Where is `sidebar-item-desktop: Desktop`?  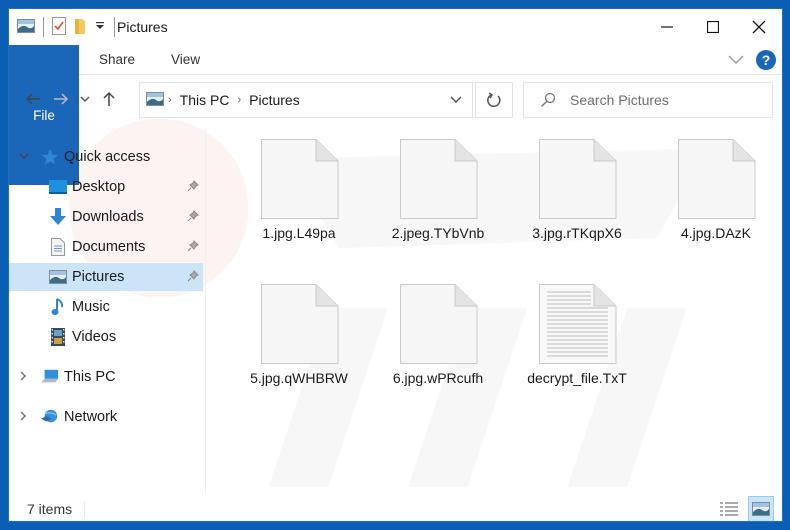 sidebar-item-desktop: Desktop is located at coordinates (106, 187).